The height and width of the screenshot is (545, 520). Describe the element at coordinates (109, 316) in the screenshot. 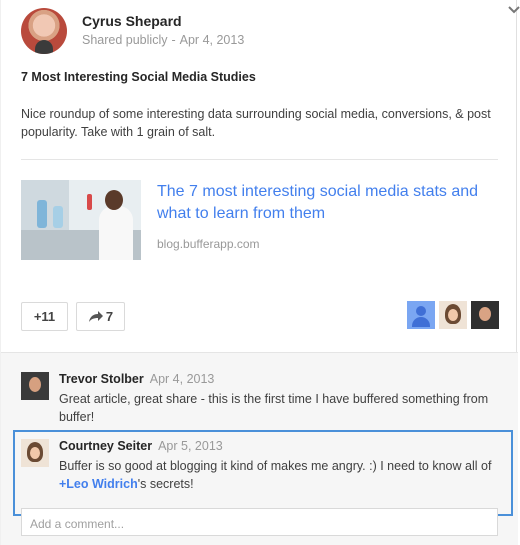

I see `share-count: 7` at that location.